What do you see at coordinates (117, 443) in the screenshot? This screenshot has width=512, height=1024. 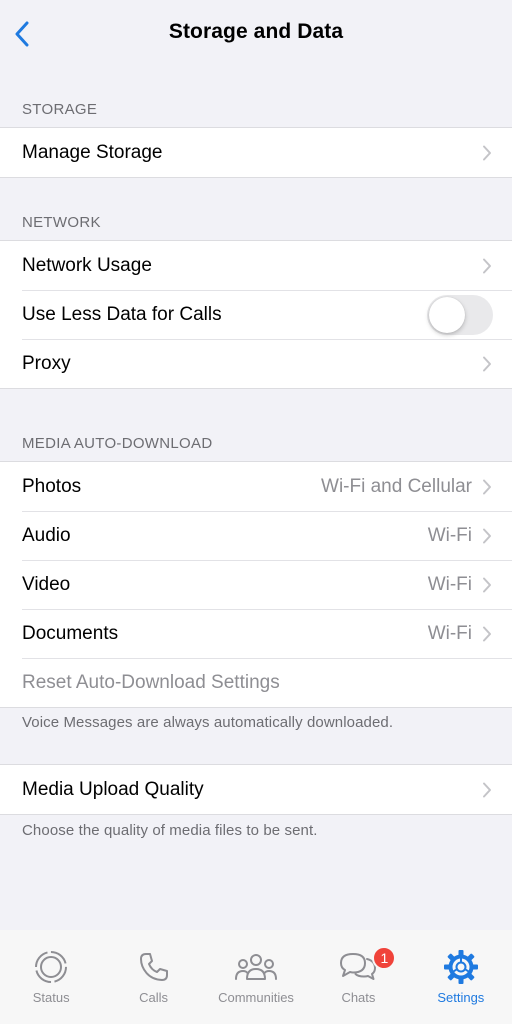 I see `section-header-media-auto-download: MEDIA AUTO-DOWNLOAD` at bounding box center [117, 443].